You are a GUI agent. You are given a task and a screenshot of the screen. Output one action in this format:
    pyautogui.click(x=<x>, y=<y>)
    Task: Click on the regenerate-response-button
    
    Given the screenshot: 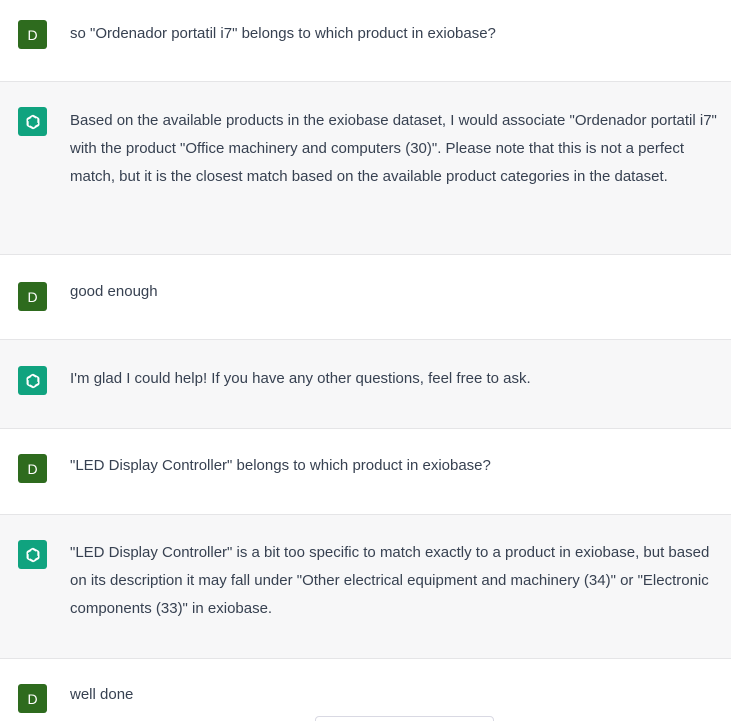 What is the action you would take?
    pyautogui.click(x=404, y=718)
    